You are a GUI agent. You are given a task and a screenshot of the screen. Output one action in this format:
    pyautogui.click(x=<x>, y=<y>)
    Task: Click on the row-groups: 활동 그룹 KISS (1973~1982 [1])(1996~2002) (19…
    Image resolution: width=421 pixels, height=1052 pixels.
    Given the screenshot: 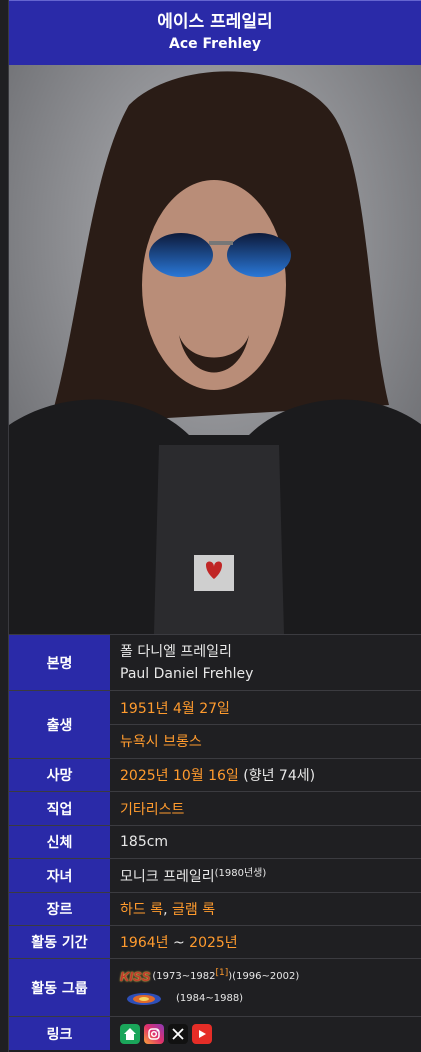 What is the action you would take?
    pyautogui.click(x=215, y=987)
    